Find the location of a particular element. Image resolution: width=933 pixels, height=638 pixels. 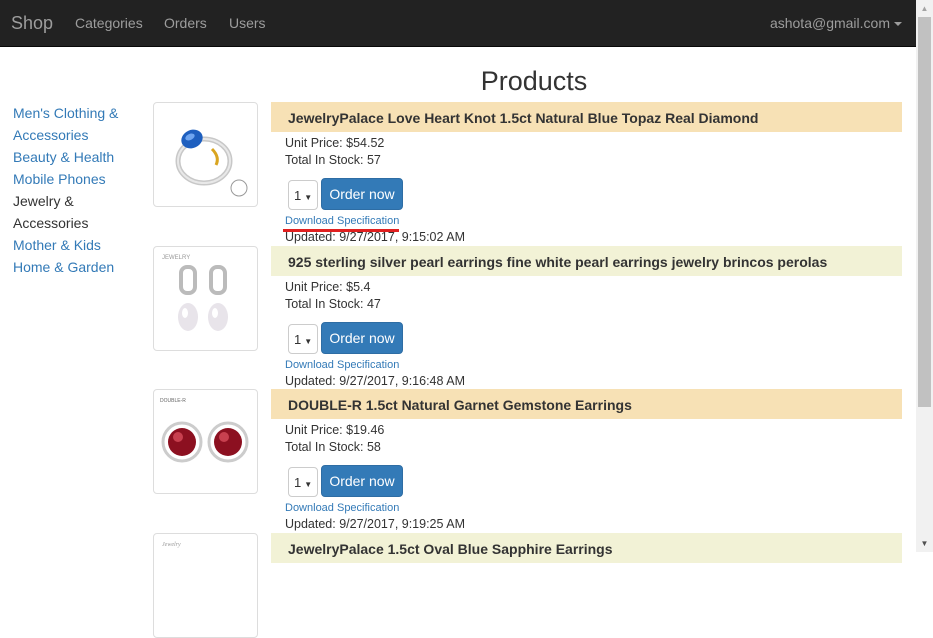

scrollbar: ▲ ▼ is located at coordinates (924, 276).